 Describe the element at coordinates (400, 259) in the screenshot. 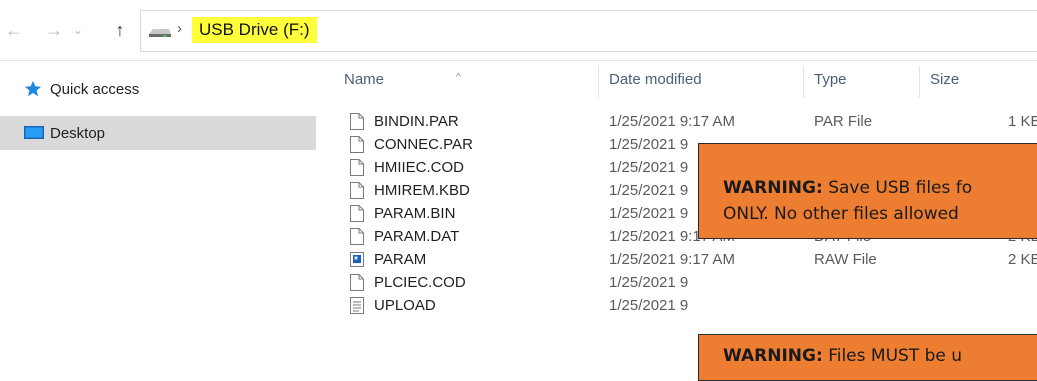

I see `file-name: PARAM` at that location.